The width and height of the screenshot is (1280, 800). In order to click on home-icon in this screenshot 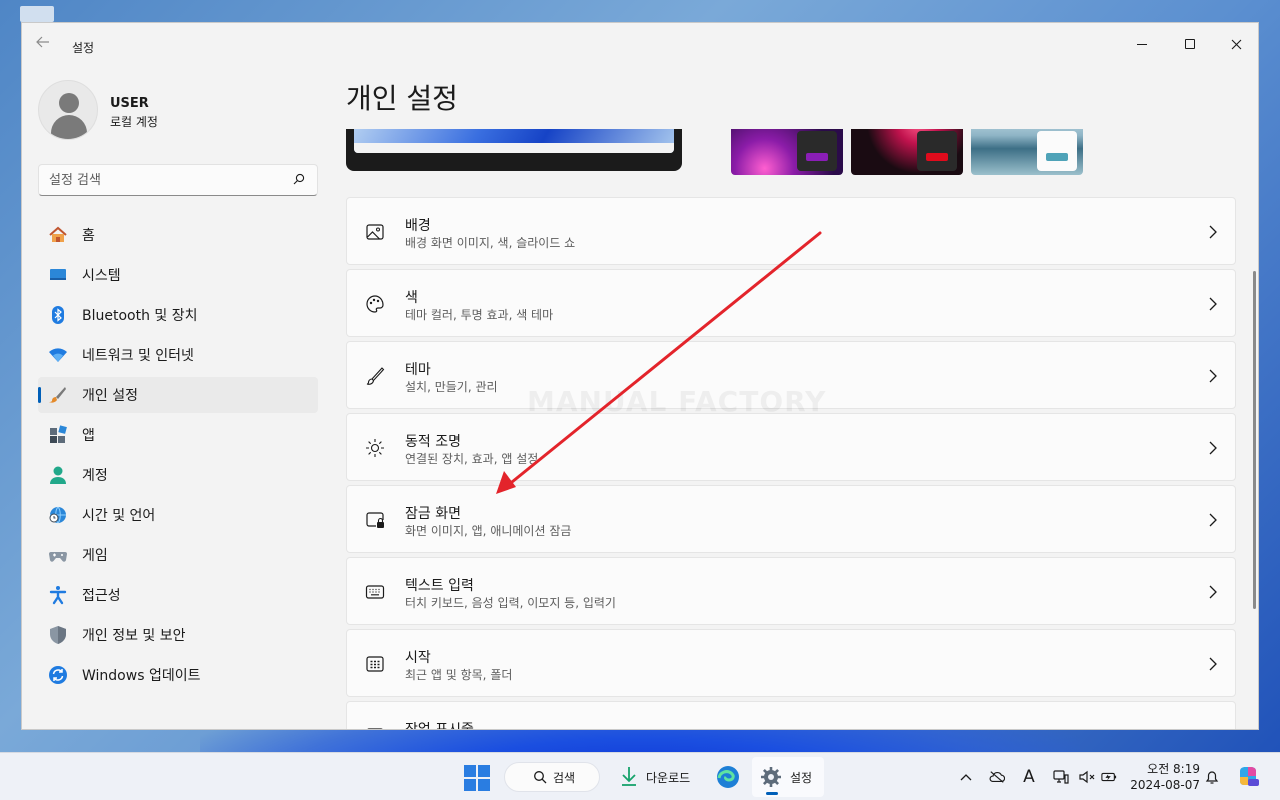, I will do `click(58, 235)`.